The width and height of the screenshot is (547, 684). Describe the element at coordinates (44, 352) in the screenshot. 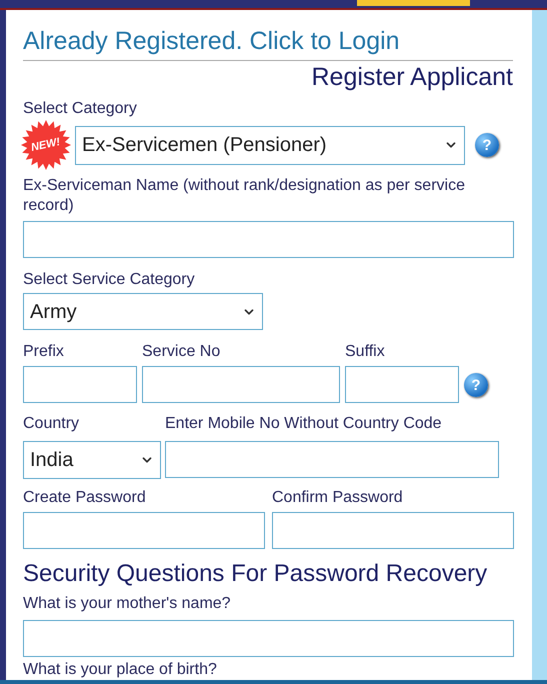

I see `field-label: Prefix` at that location.